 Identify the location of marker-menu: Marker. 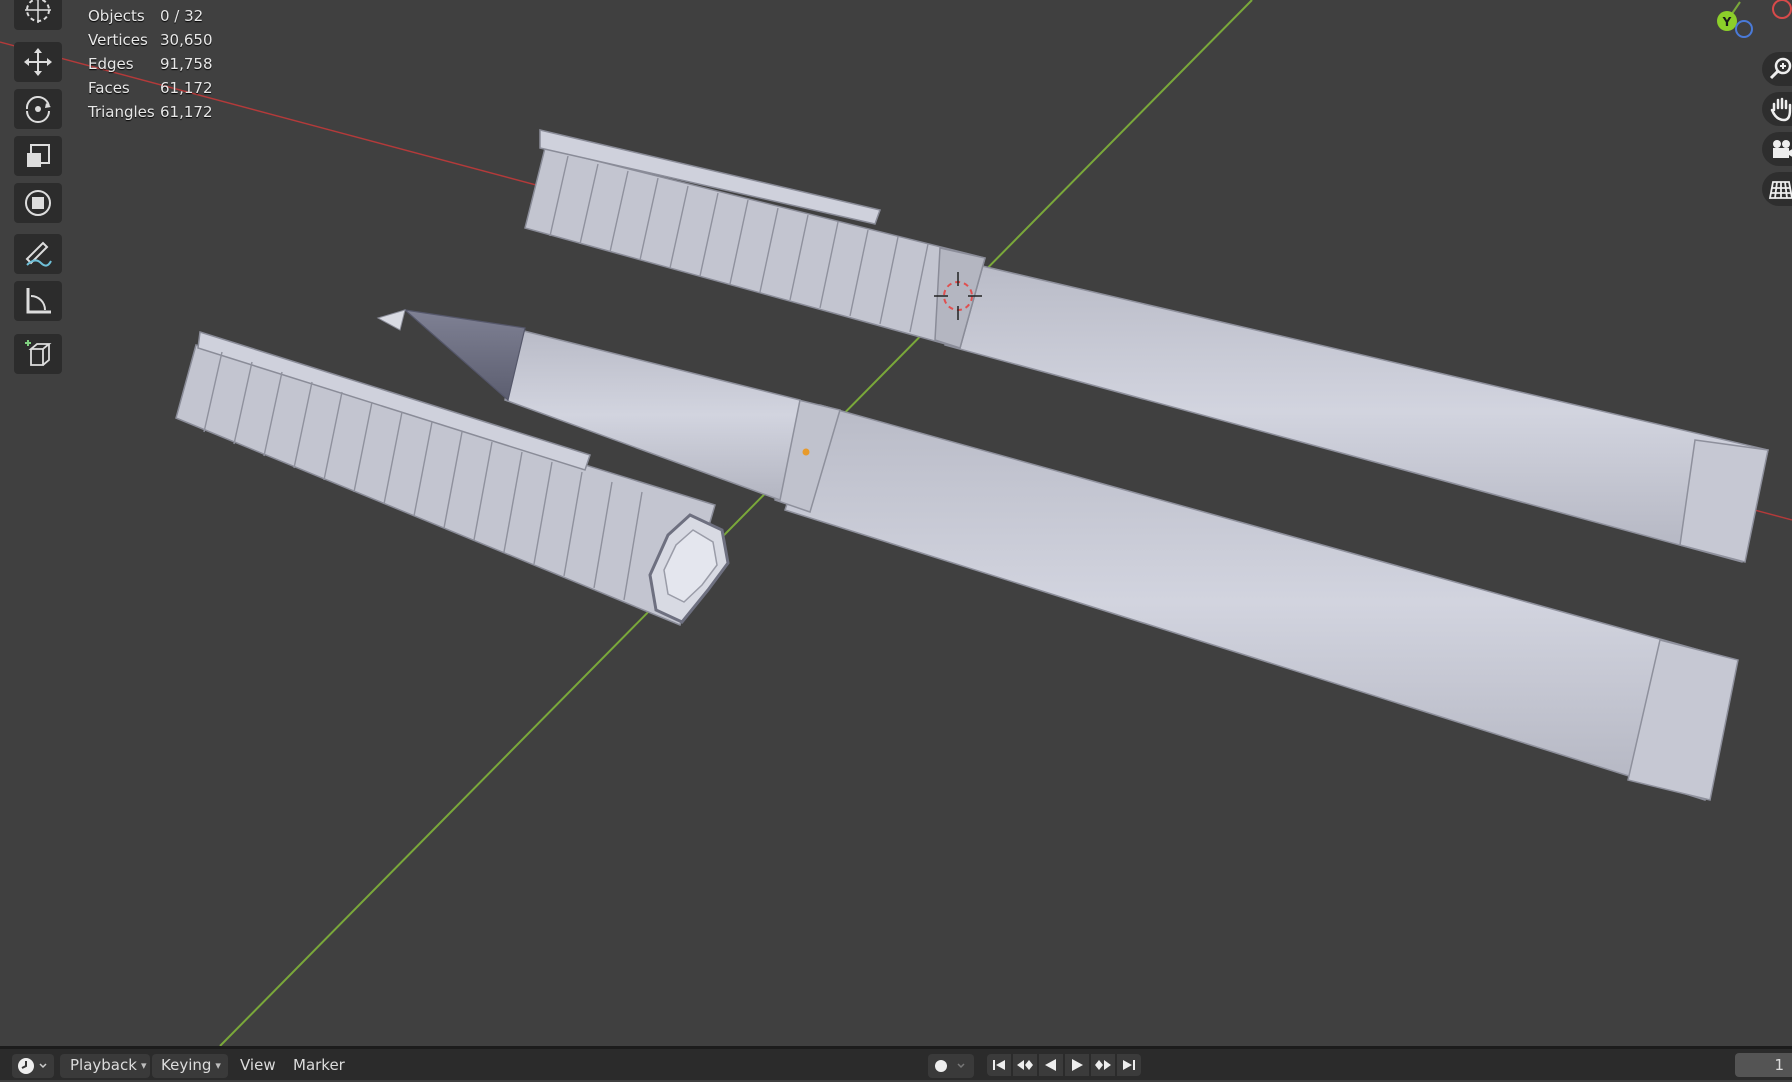
(319, 1065).